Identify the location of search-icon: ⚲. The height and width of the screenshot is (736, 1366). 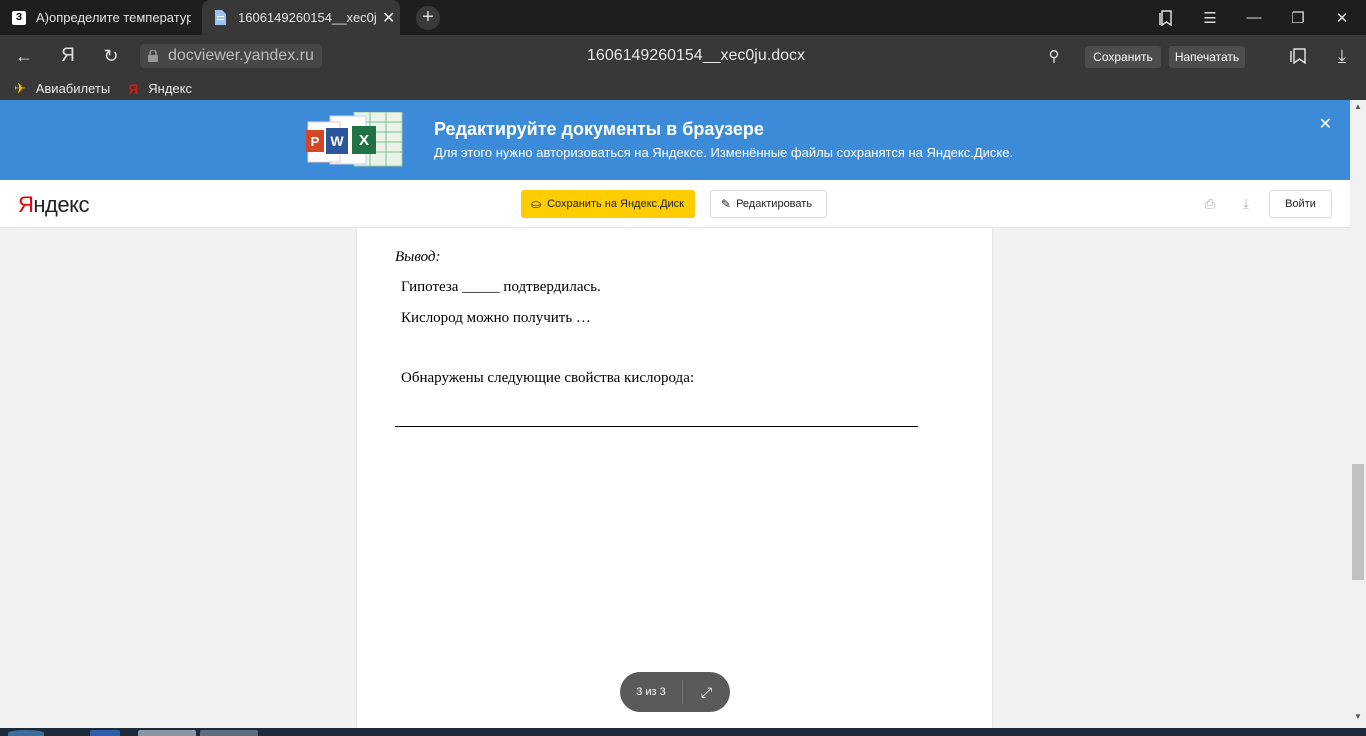
(1054, 56).